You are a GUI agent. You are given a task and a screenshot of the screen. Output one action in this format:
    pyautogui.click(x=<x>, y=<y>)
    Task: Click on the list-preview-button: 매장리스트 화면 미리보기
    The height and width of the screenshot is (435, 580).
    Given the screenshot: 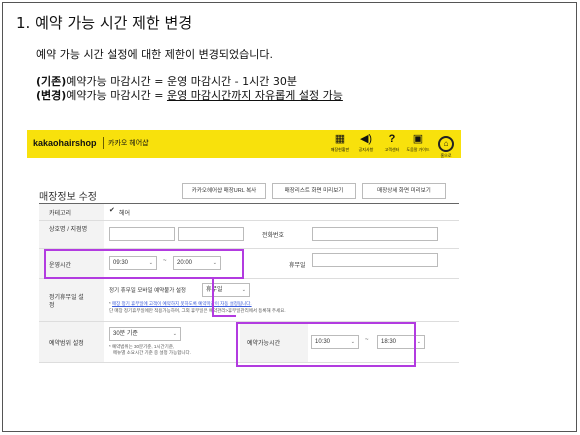 What is the action you would take?
    pyautogui.click(x=314, y=191)
    